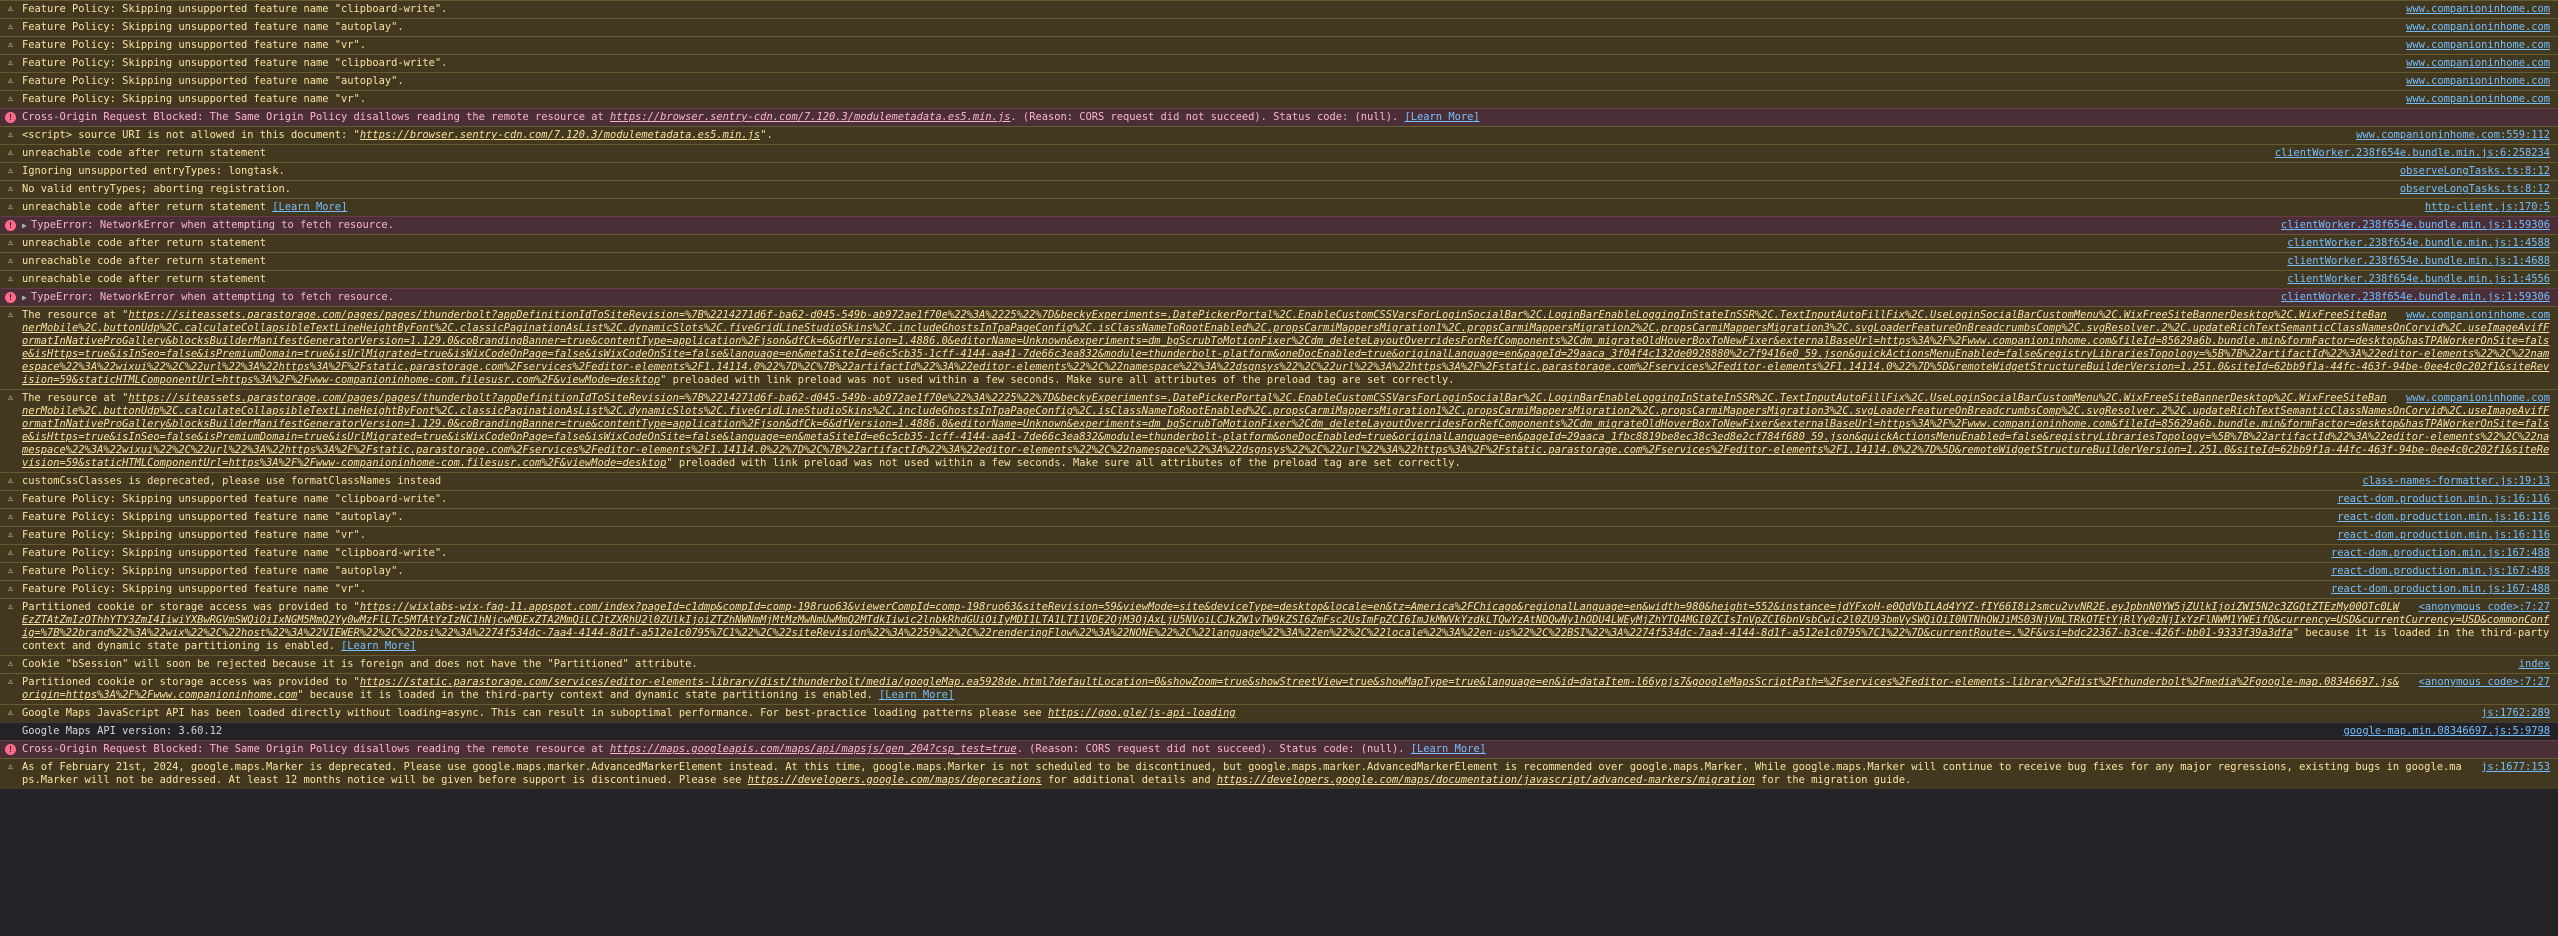 This screenshot has width=2558, height=936. What do you see at coordinates (1833, 780) in the screenshot?
I see `message-text-segment: for the migration guide.` at bounding box center [1833, 780].